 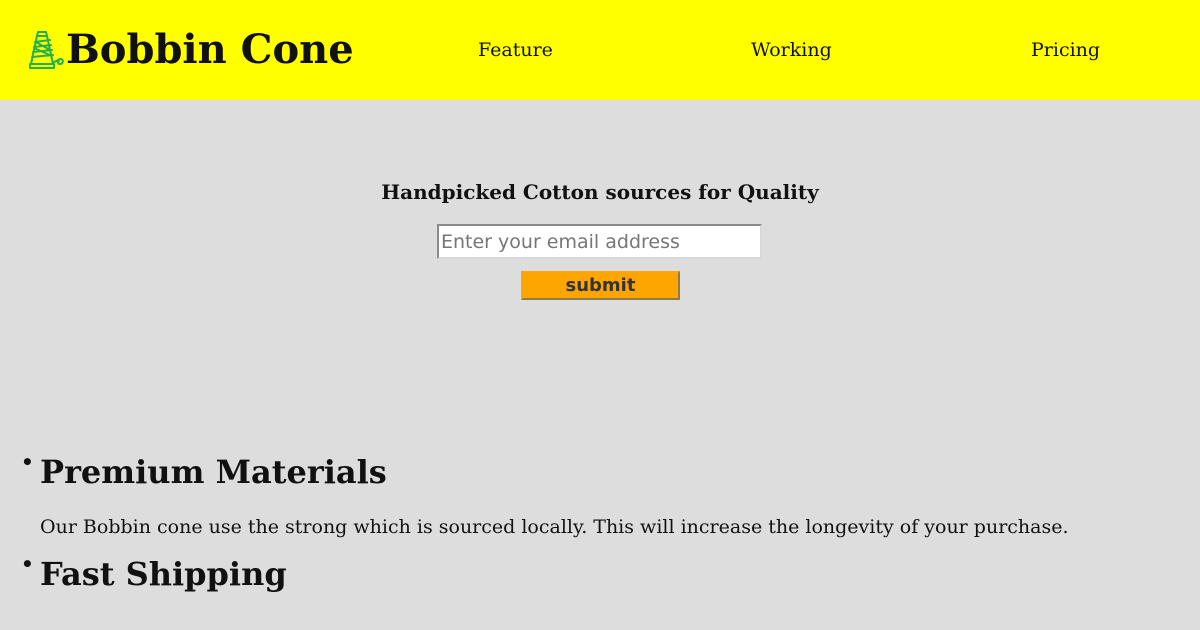 I want to click on bobbin-cone-icon, so click(x=46, y=50).